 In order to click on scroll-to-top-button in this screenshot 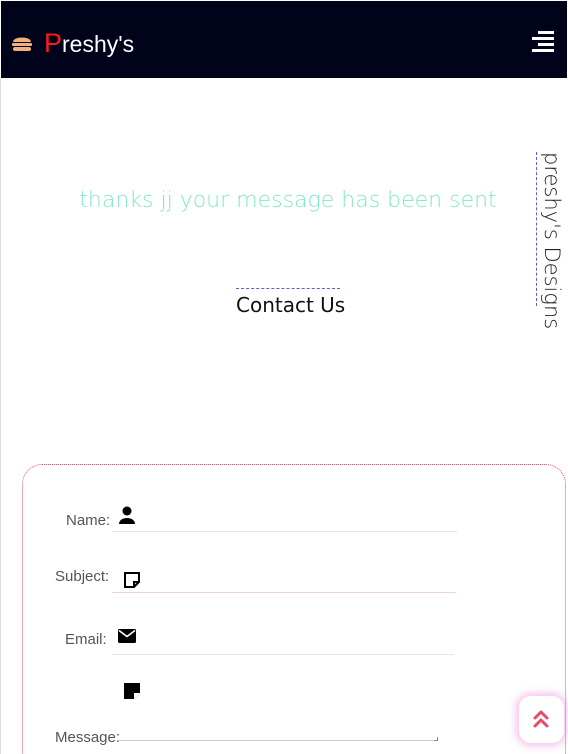, I will do `click(541, 719)`.